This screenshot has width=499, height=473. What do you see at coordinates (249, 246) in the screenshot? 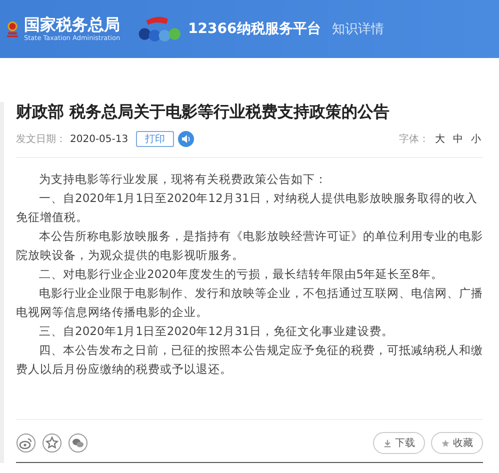
I see `article-paragraph: 本公告所称电影放映服务，是指持有《电影放映经营许可证》的单位利用专业的电影院放映设备，为观众提供的电影视听服务。` at bounding box center [249, 246].